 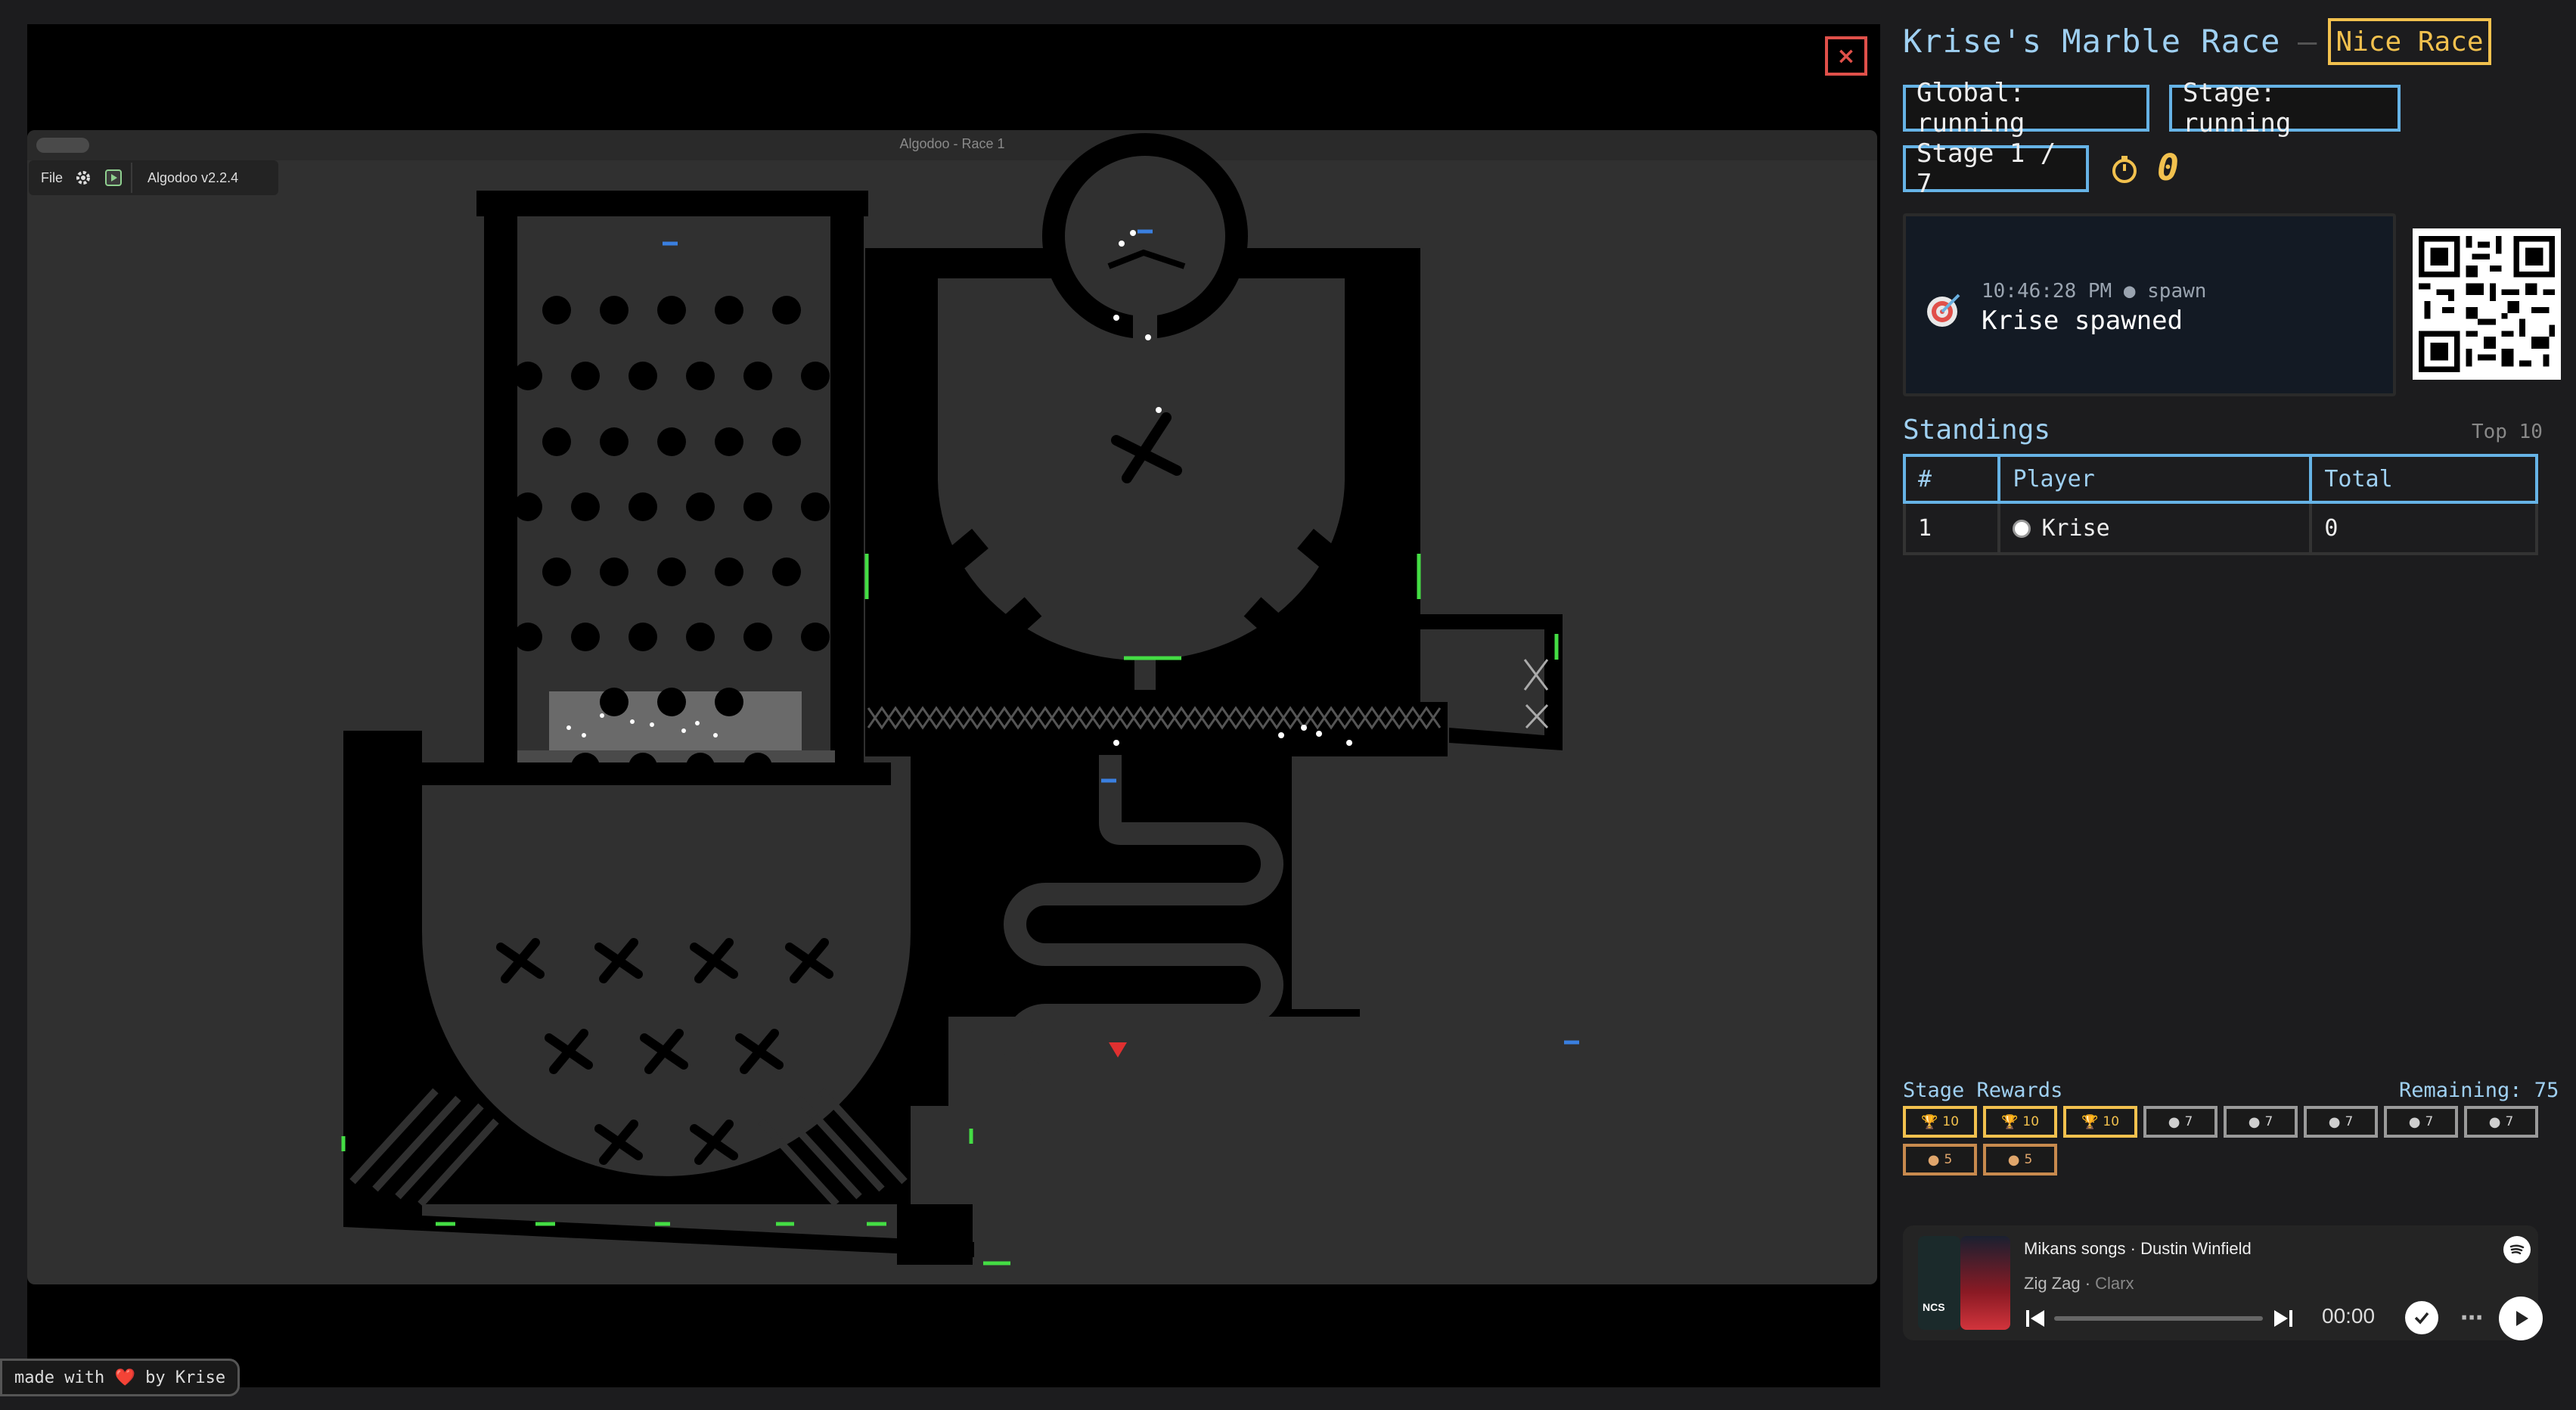 What do you see at coordinates (2479, 1090) in the screenshot?
I see `rewards-remaining: Remaining: 75` at bounding box center [2479, 1090].